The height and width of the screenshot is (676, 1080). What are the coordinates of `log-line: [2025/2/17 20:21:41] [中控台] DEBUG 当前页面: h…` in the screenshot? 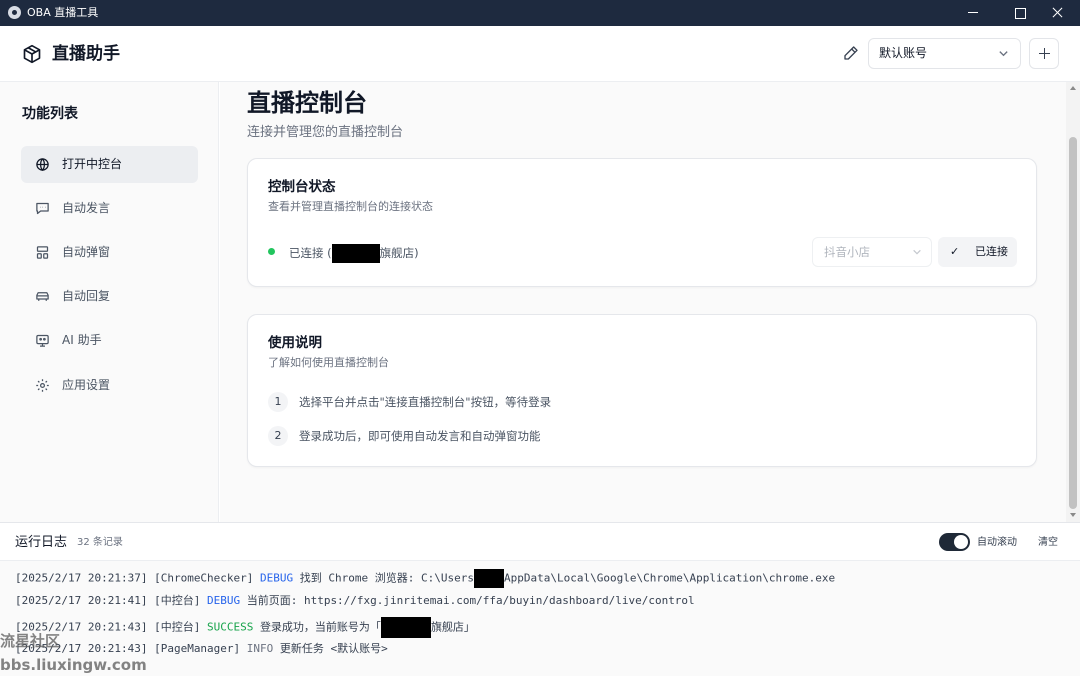 It's located at (355, 601).